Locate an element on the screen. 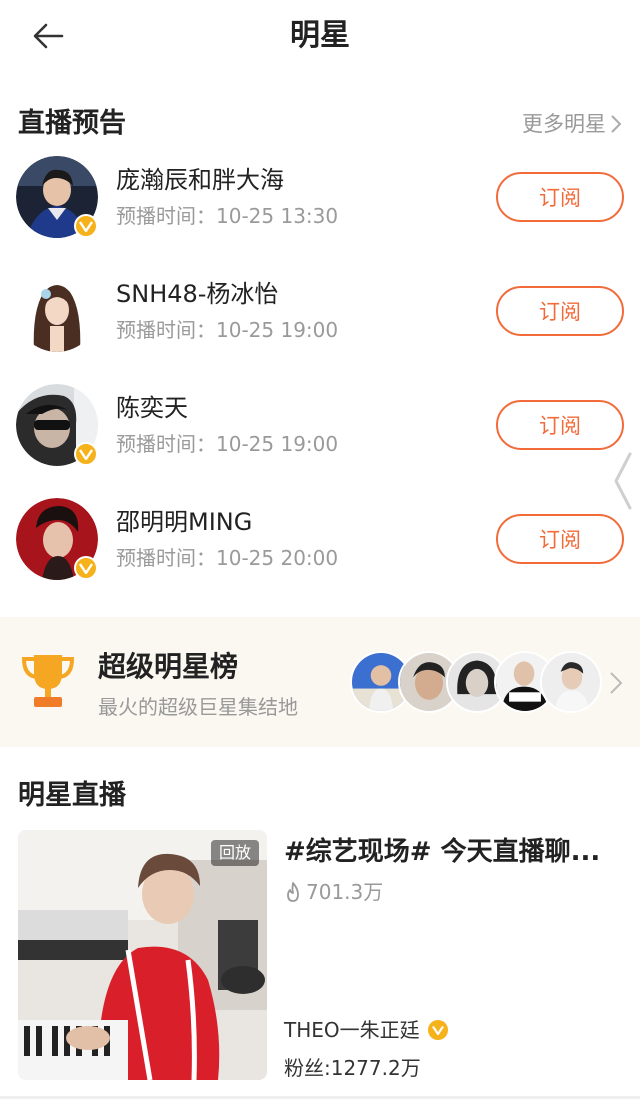  live-cover-image is located at coordinates (142, 955).